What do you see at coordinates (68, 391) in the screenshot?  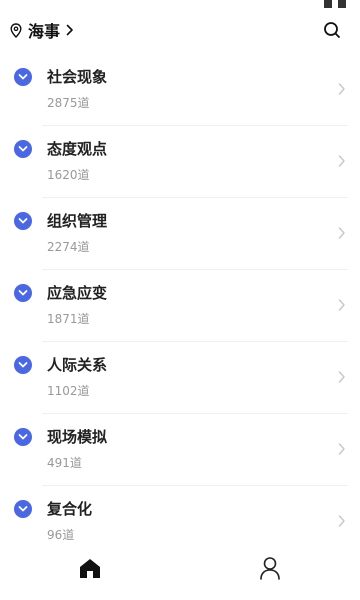 I see `category-count: 1102道` at bounding box center [68, 391].